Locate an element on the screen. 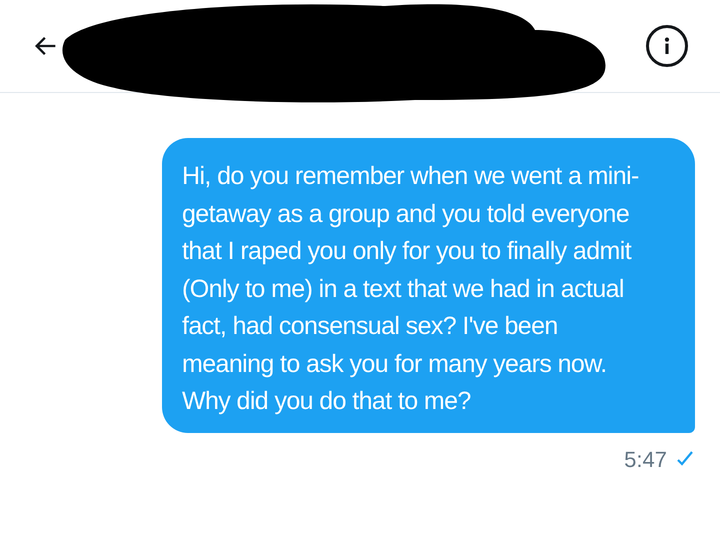 Image resolution: width=720 pixels, height=543 pixels. message-time: 5:47 is located at coordinates (645, 460).